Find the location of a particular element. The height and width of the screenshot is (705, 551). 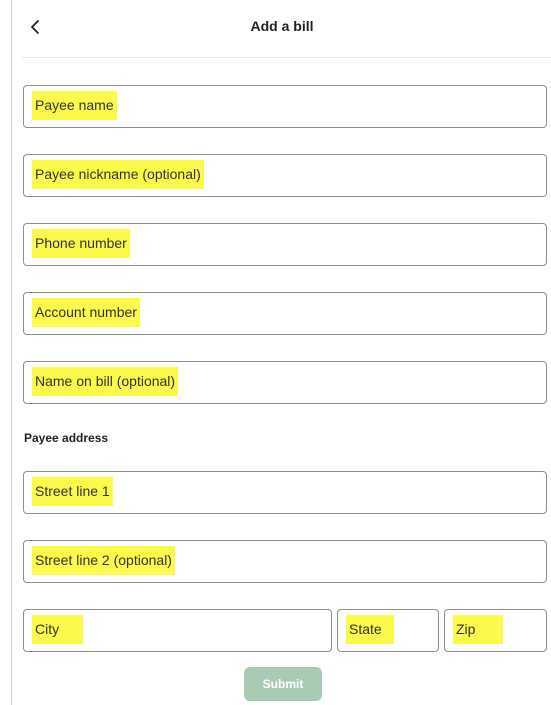

phone-number-placeholder: Phone number is located at coordinates (81, 243).